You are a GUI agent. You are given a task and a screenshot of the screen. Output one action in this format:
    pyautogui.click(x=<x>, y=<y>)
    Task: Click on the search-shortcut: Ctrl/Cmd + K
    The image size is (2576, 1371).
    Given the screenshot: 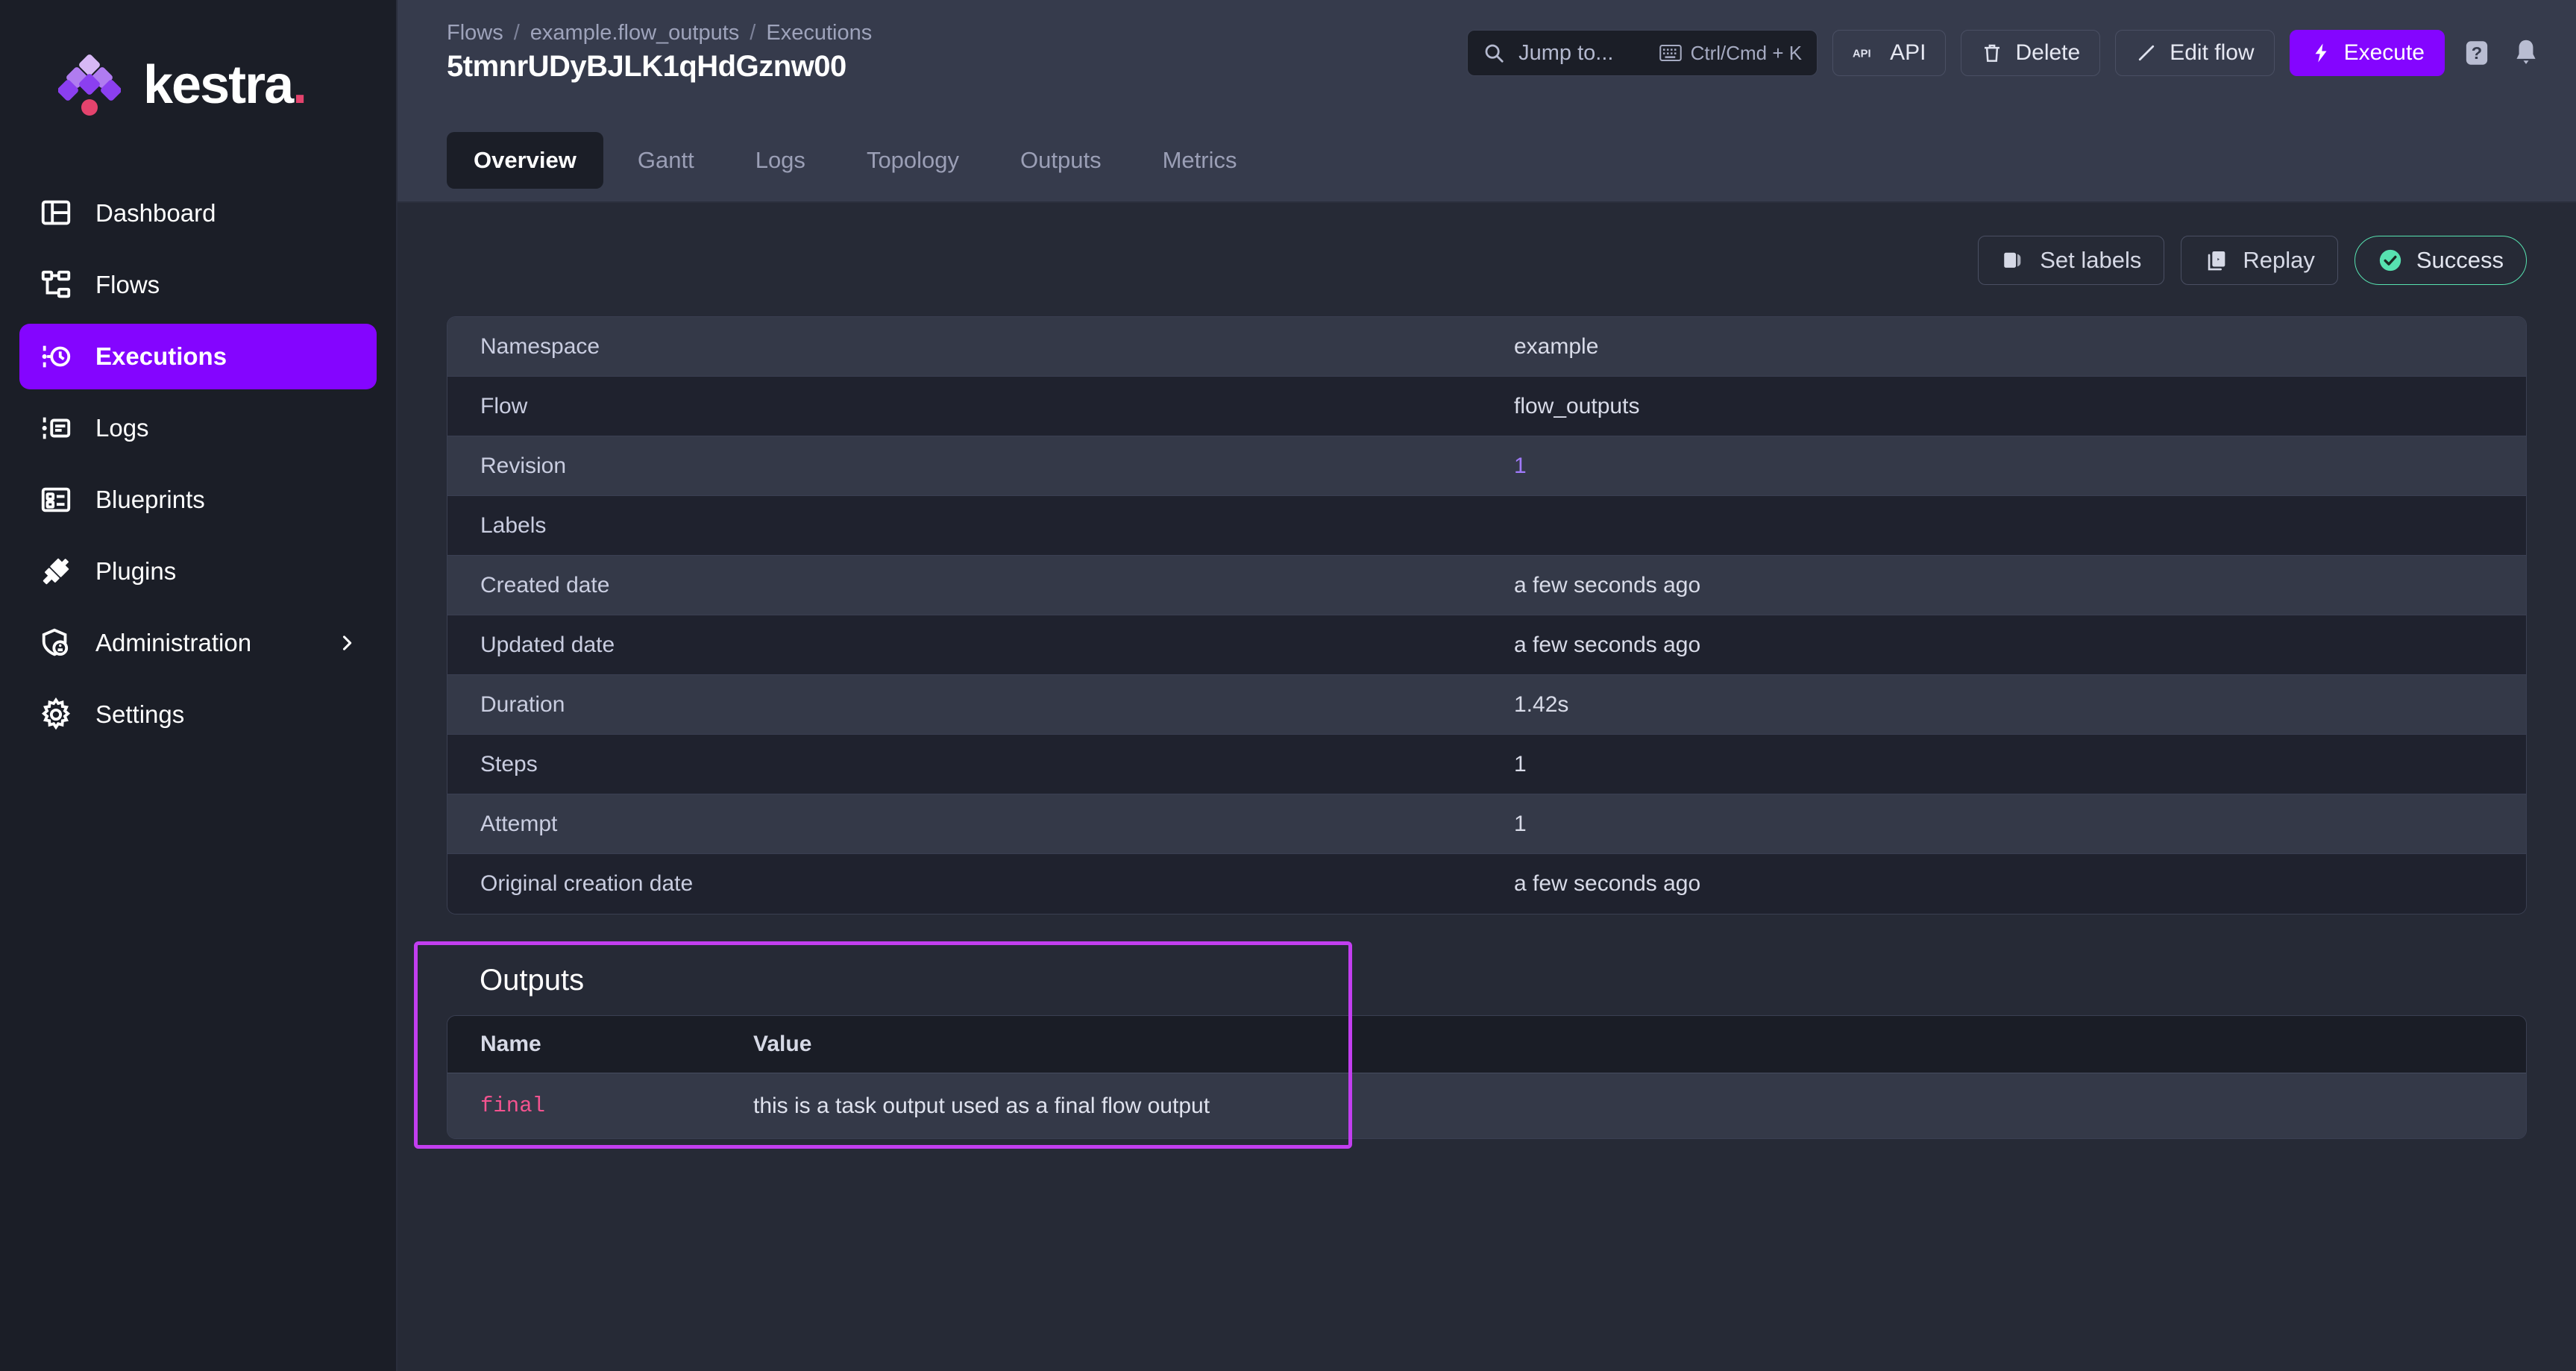 What is the action you would take?
    pyautogui.click(x=1731, y=53)
    